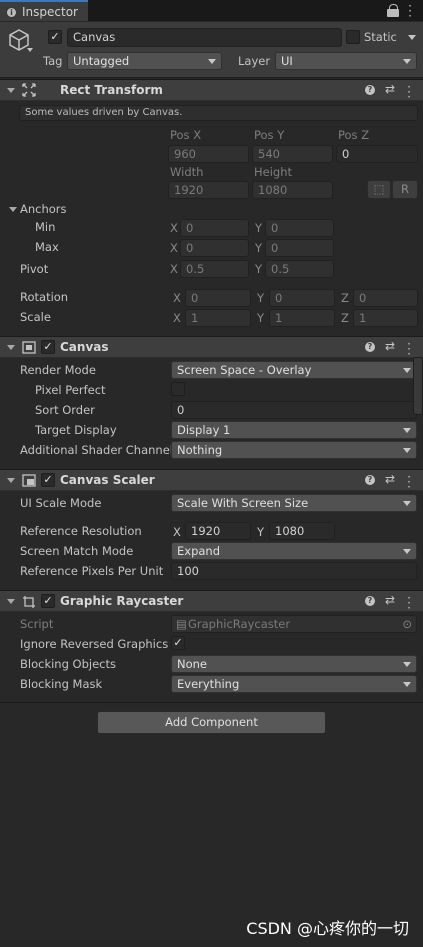  What do you see at coordinates (44, 297) in the screenshot?
I see `rotation-label: Rotation` at bounding box center [44, 297].